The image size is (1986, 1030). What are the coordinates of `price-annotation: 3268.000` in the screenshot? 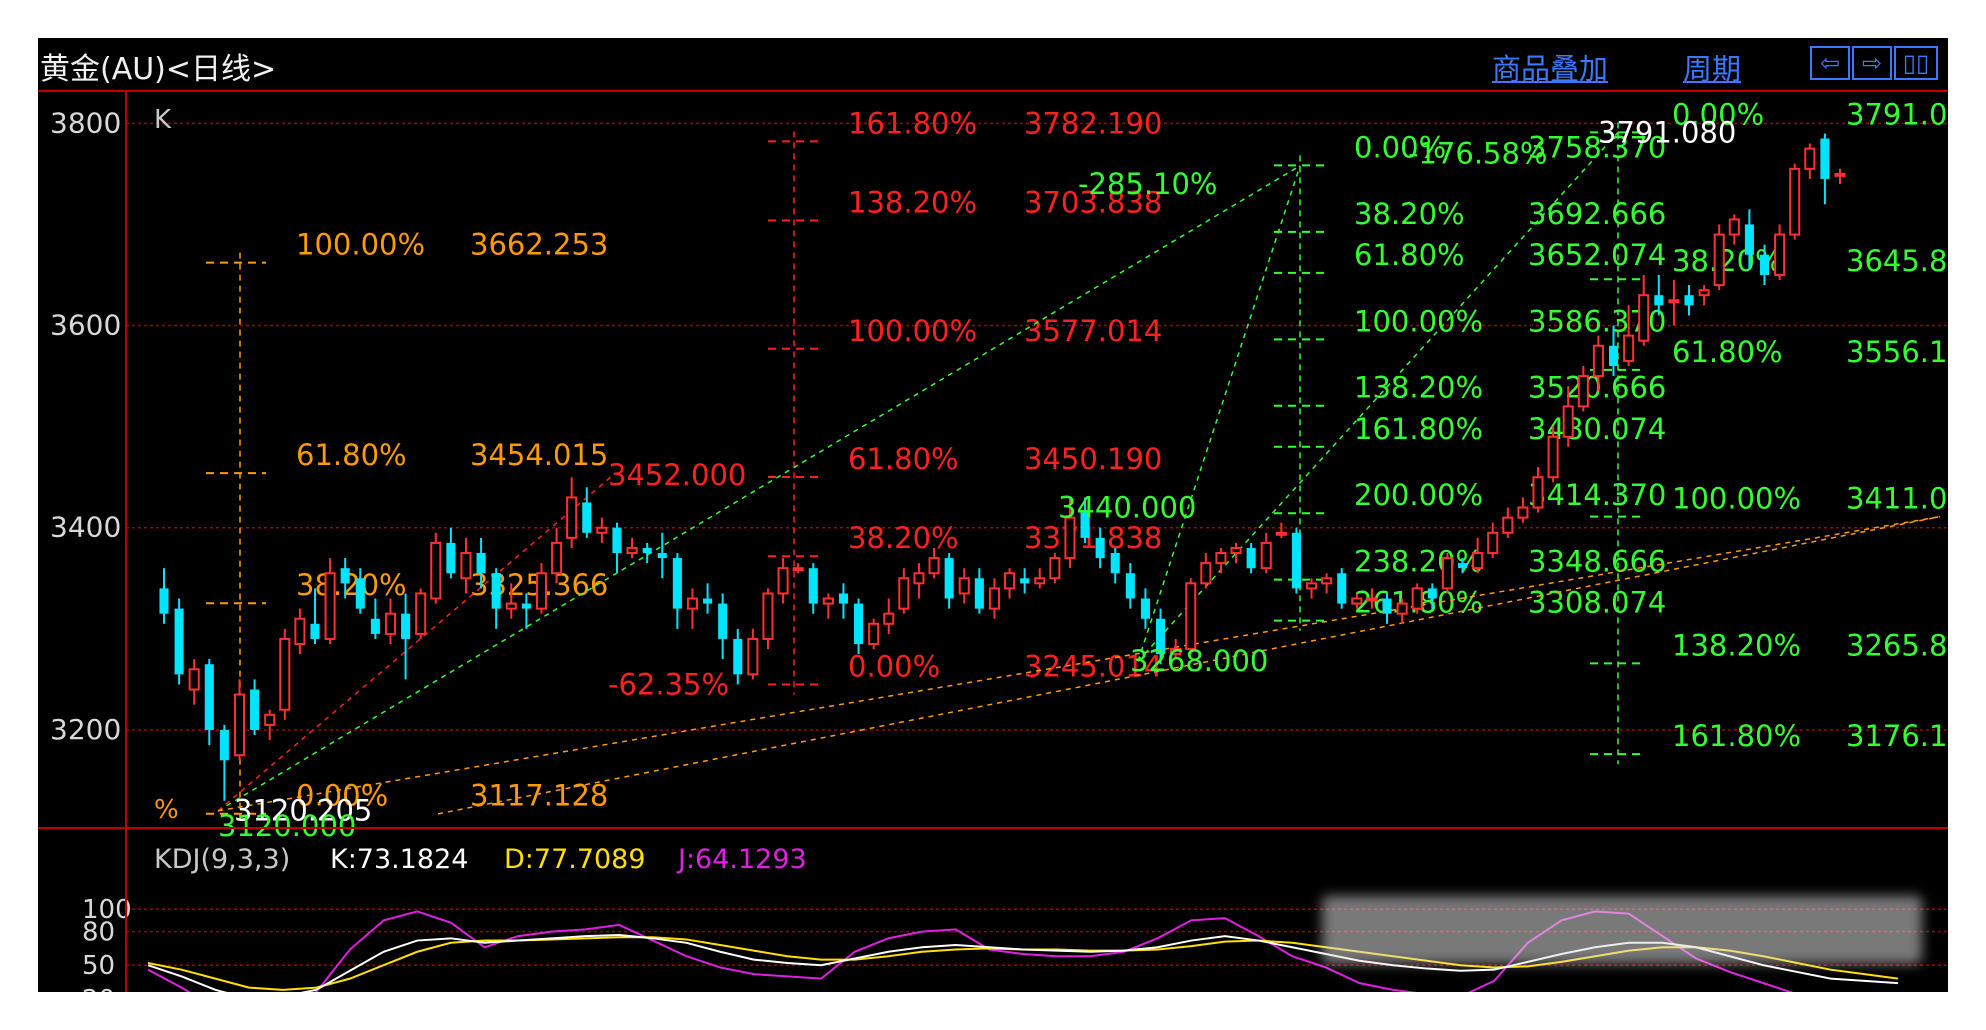 It's located at (1199, 661).